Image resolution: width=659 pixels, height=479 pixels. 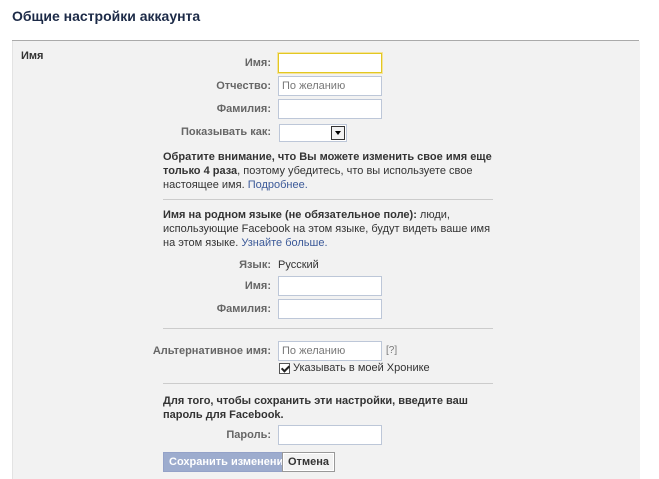 I want to click on first-name-label: Имя:, so click(x=257, y=63).